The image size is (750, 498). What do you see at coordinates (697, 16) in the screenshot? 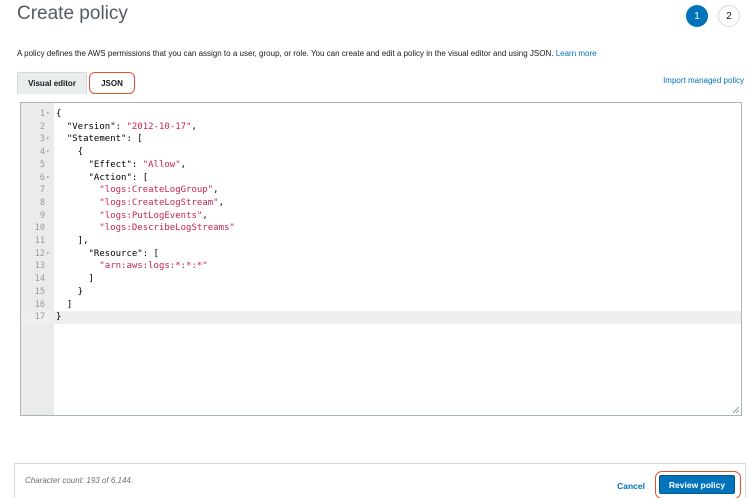
I see `step-1: 1` at bounding box center [697, 16].